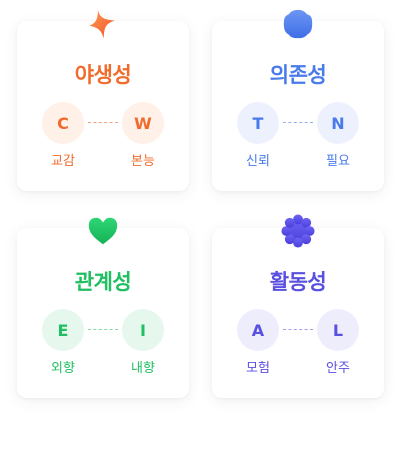  I want to click on trait-pair: T N, so click(298, 123).